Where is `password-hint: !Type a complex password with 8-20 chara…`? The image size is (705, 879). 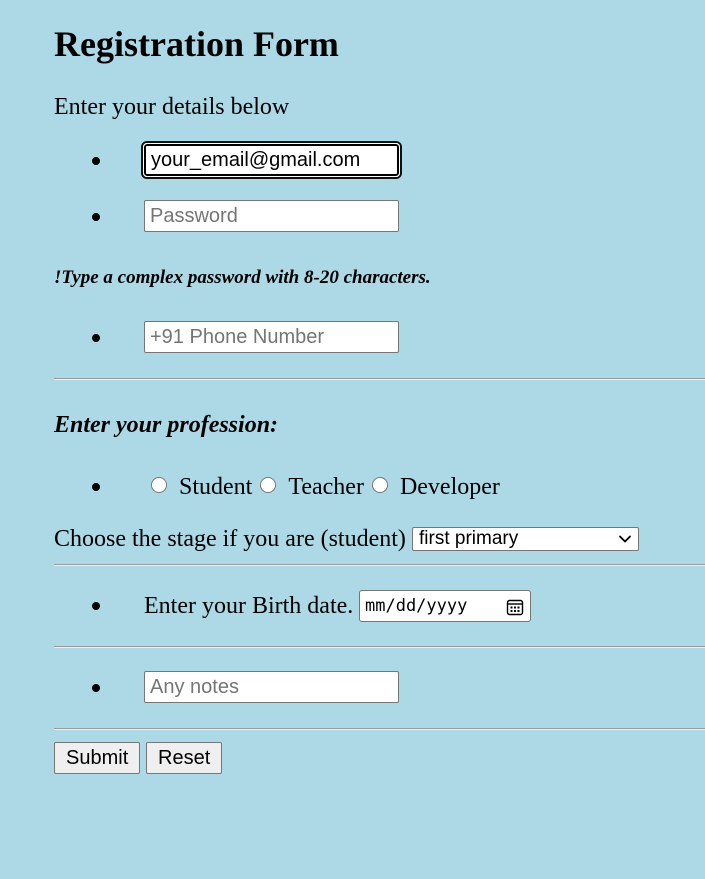
password-hint: !Type a complex password with 8-20 chara… is located at coordinates (242, 277).